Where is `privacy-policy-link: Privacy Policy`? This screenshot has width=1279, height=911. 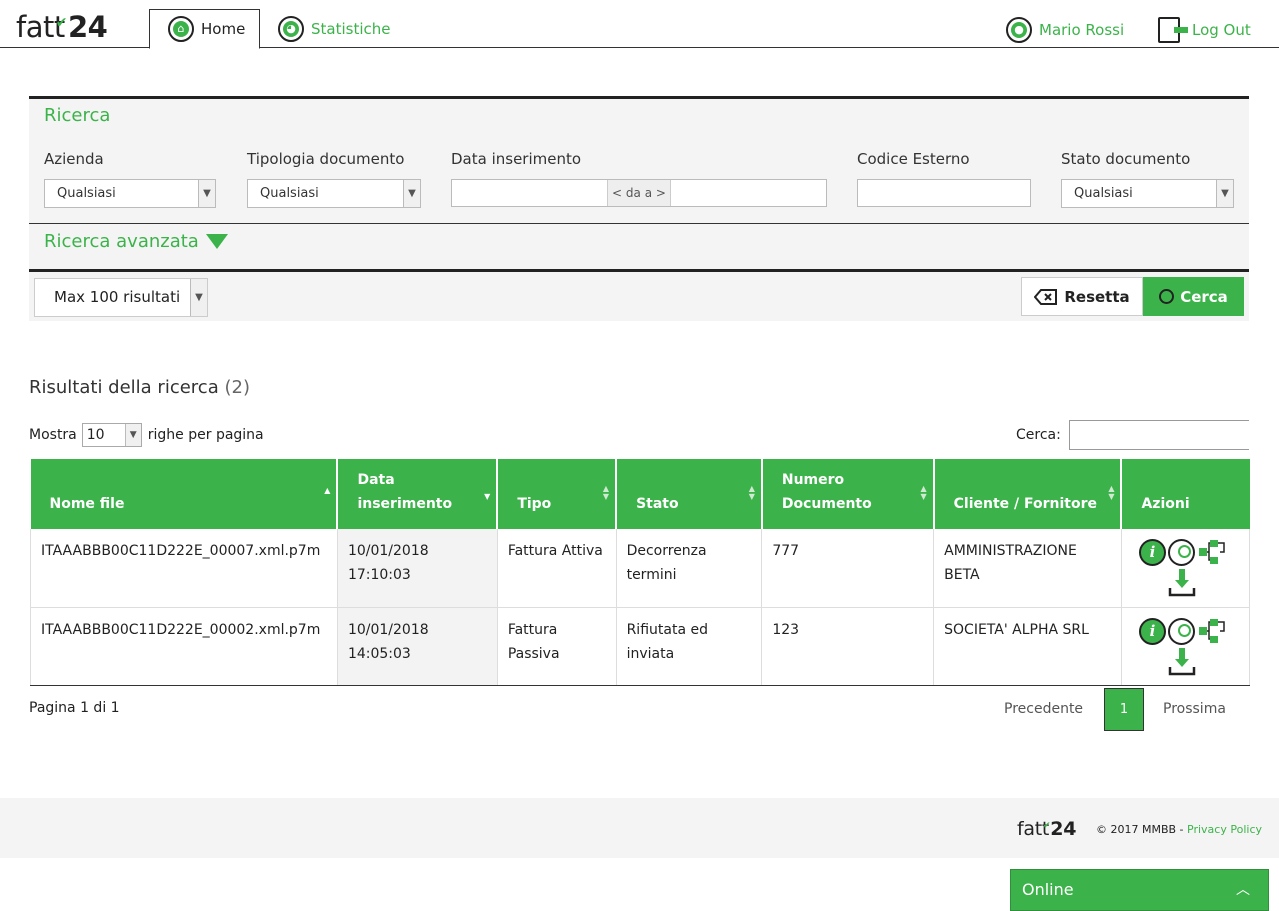
privacy-policy-link: Privacy Policy is located at coordinates (1224, 829).